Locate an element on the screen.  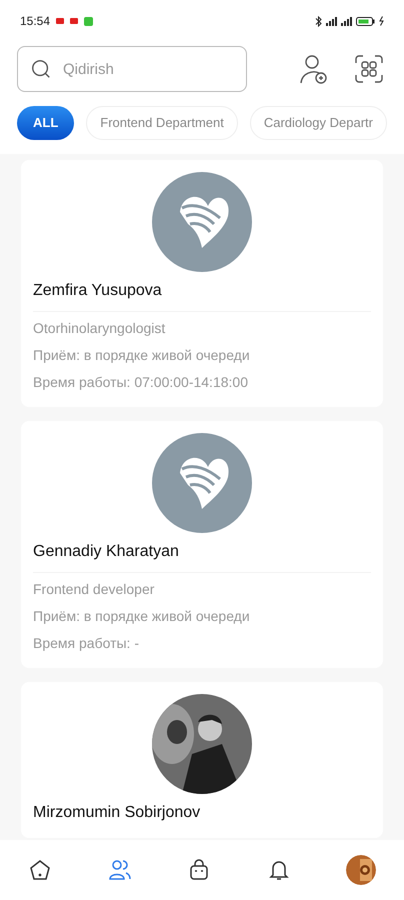
filter-chip: ALL is located at coordinates (45, 123).